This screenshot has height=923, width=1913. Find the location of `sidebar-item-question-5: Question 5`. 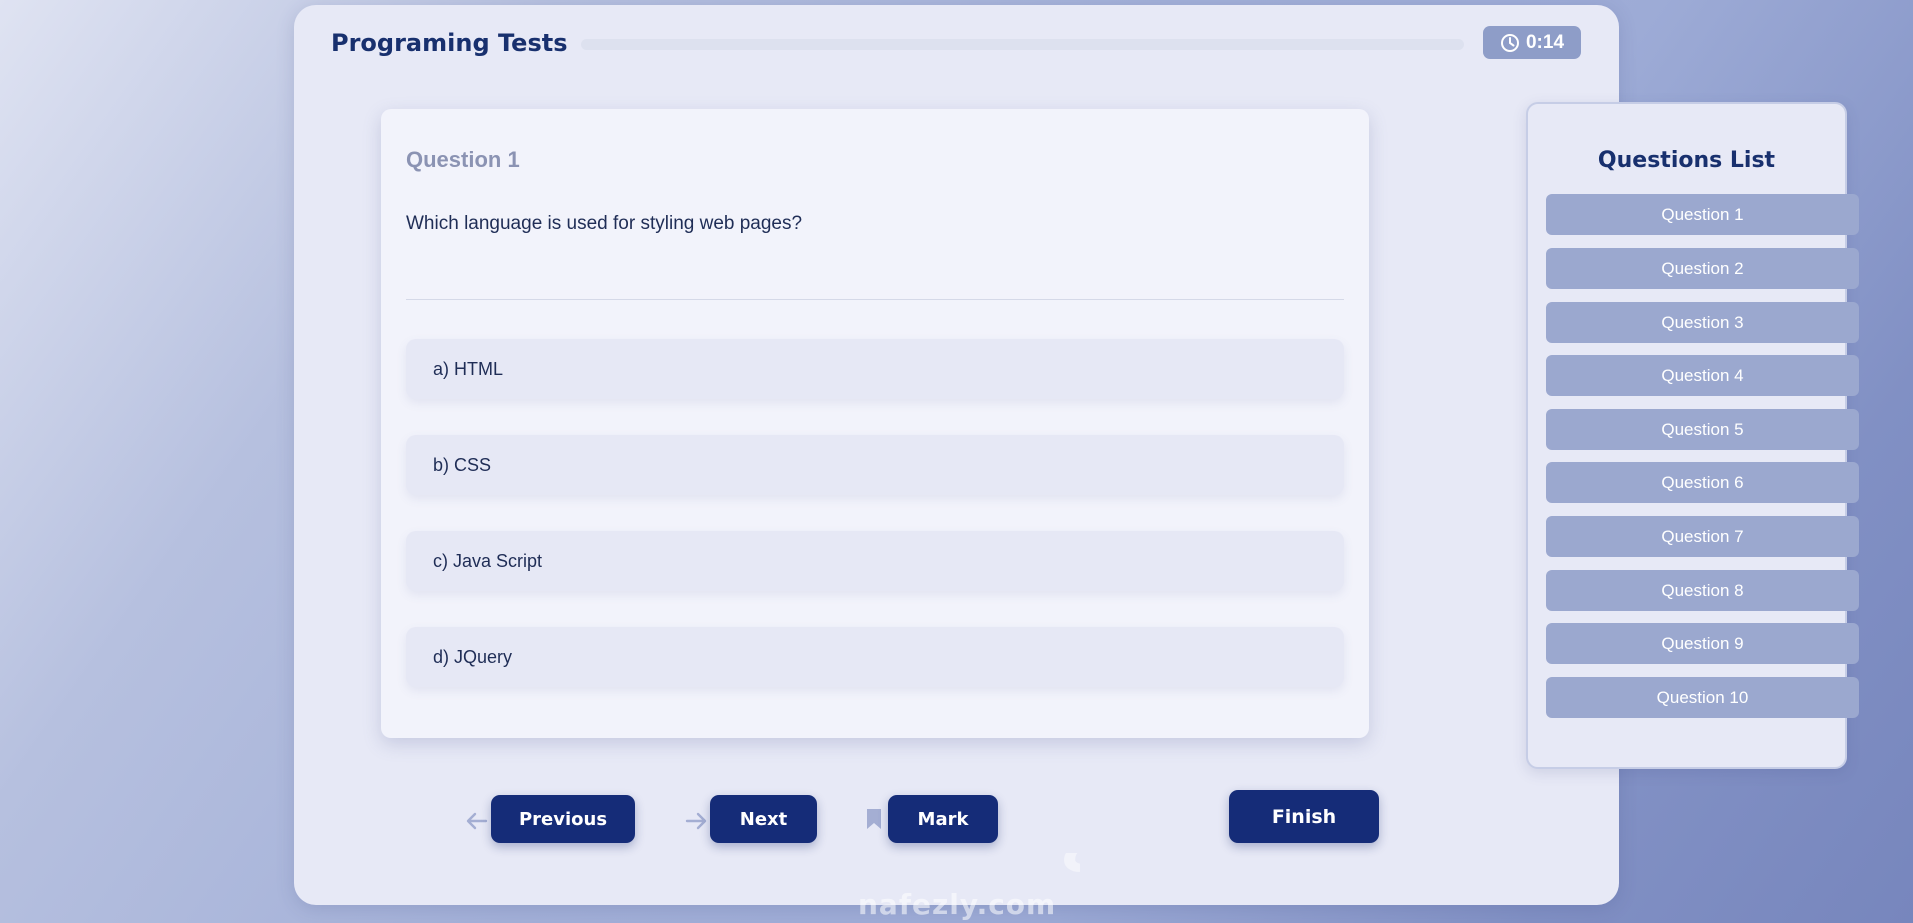

sidebar-item-question-5: Question 5 is located at coordinates (1702, 429).